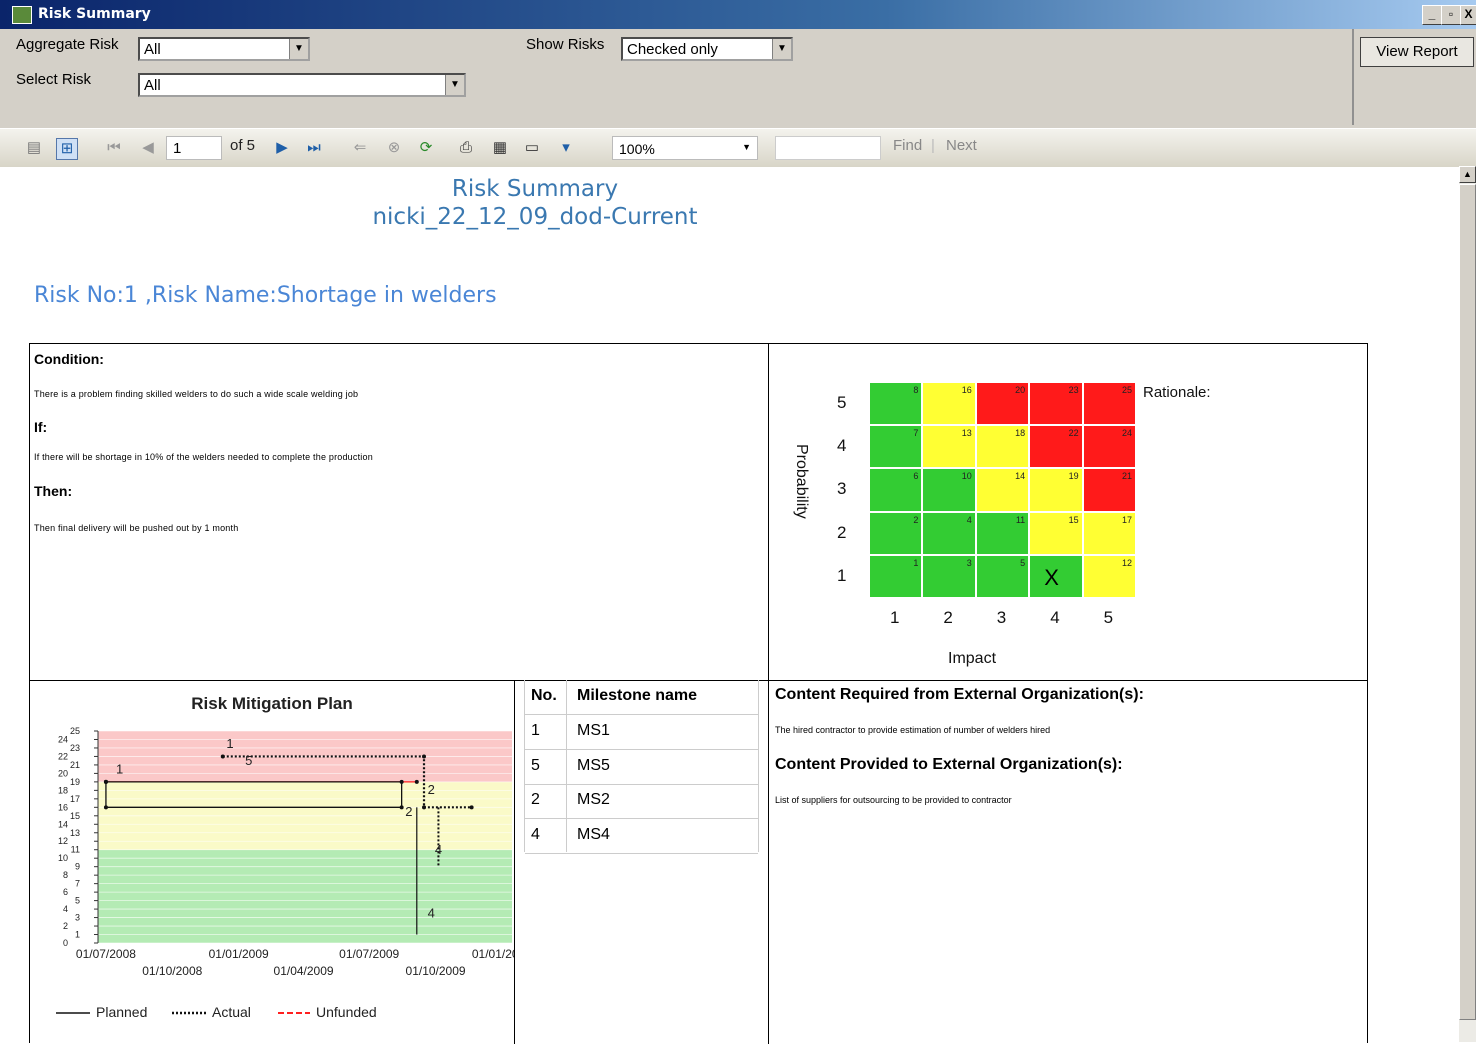 This screenshot has width=1476, height=1044. Describe the element at coordinates (224, 49) in the screenshot. I see `aggregate-risk-select: All ▼` at that location.